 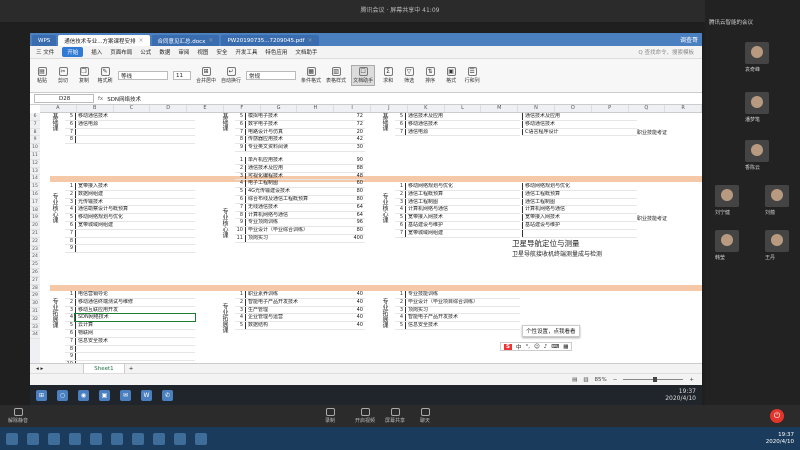 What do you see at coordinates (35, 218) in the screenshot?
I see `row-number: 19` at bounding box center [35, 218].